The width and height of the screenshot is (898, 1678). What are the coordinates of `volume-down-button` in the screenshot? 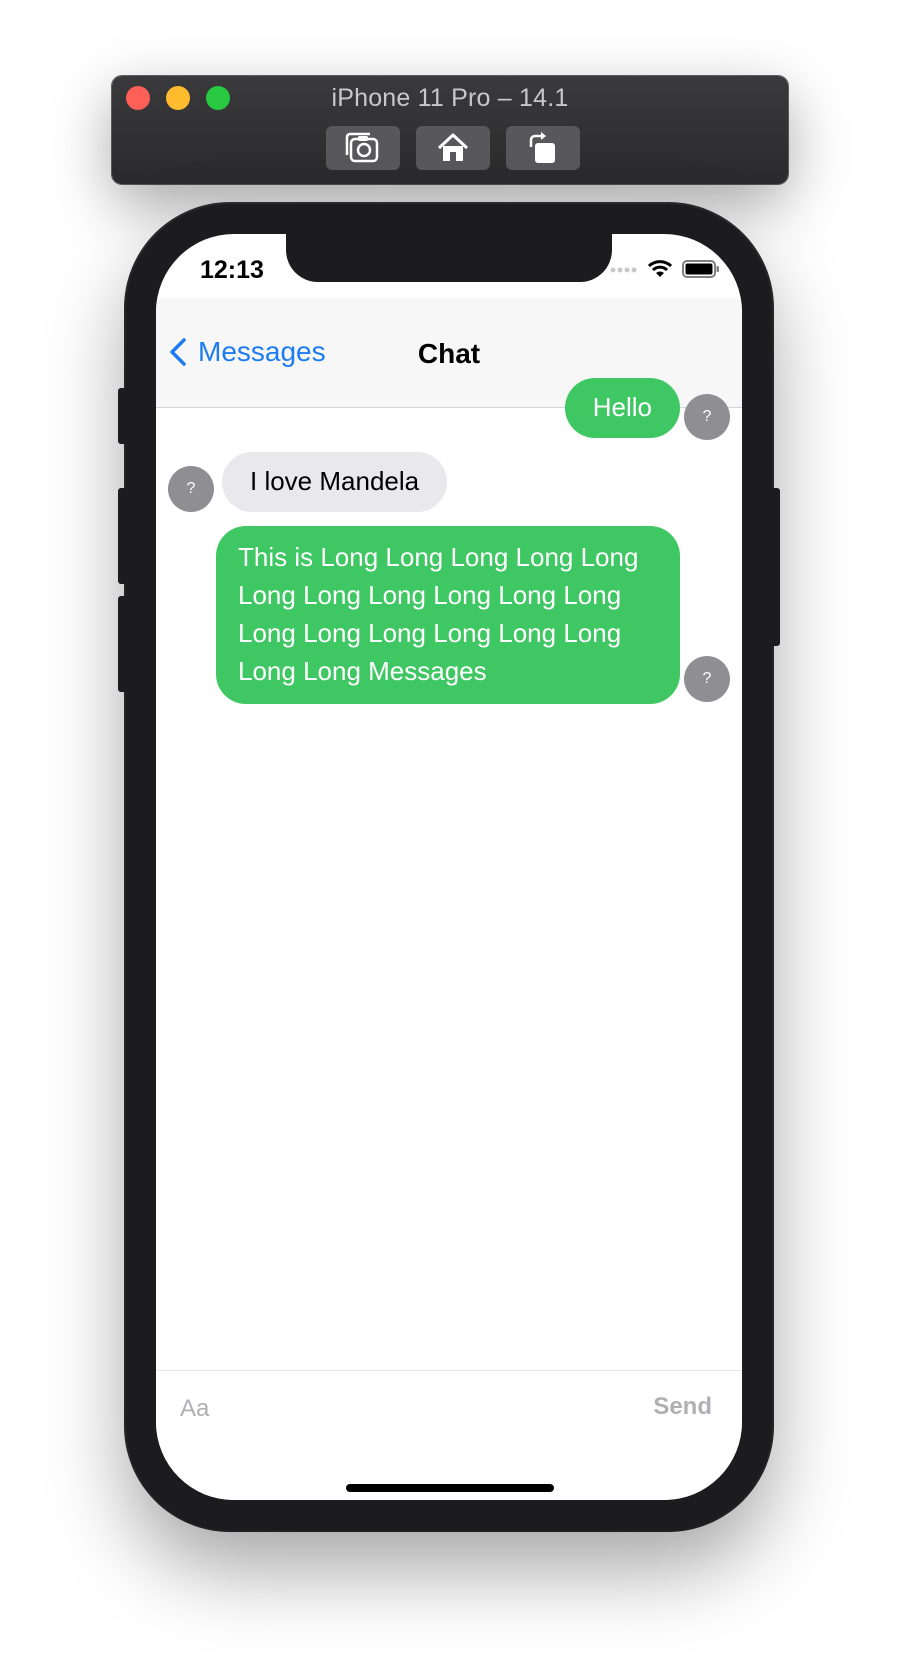 It's located at (124, 644).